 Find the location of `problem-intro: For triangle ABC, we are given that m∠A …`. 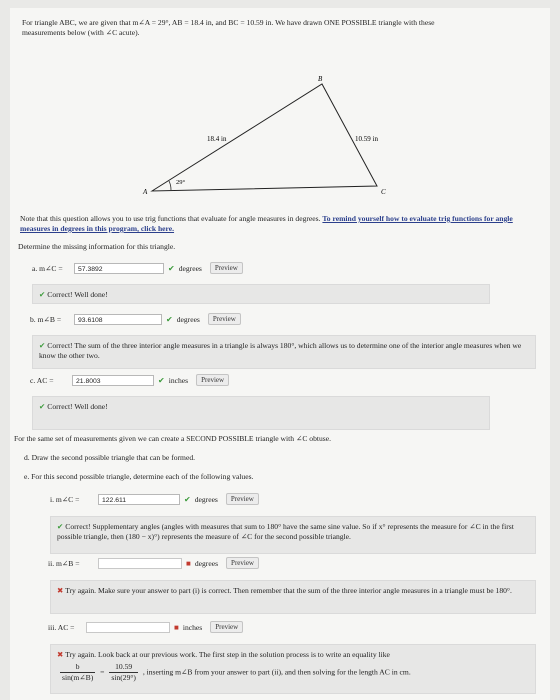

problem-intro: For triangle ABC, we are given that m∠A … is located at coordinates (277, 28).